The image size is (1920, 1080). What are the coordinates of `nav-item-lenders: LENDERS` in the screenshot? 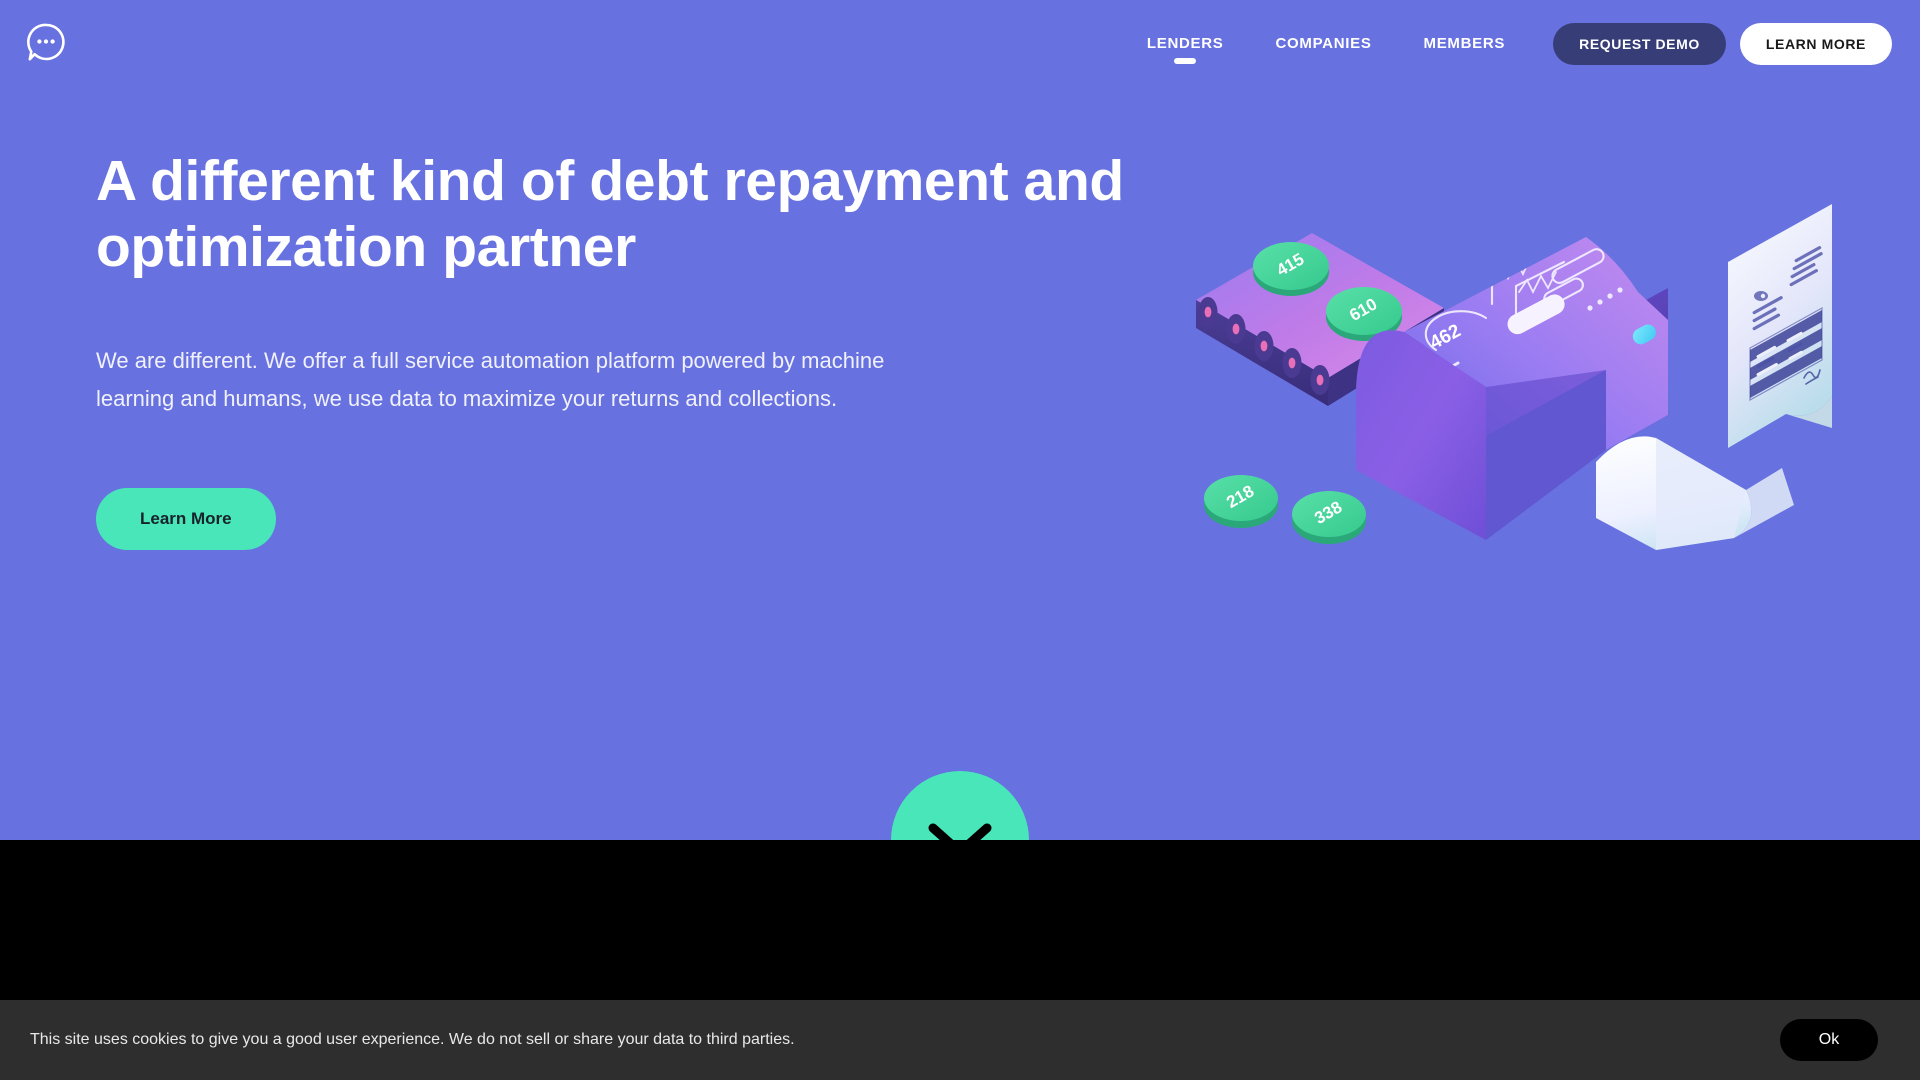 It's located at (1185, 44).